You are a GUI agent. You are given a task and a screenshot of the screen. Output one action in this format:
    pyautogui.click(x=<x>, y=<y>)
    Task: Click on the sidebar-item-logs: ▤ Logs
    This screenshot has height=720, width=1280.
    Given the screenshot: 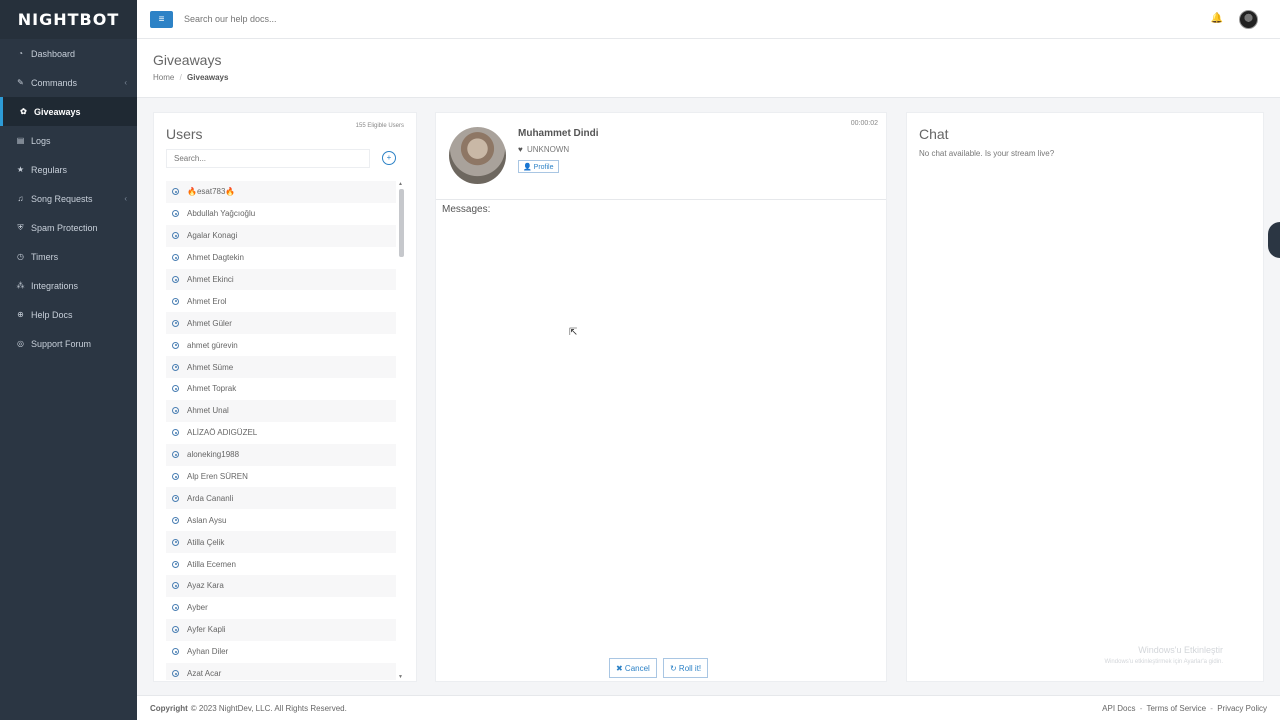 What is the action you would take?
    pyautogui.click(x=68, y=140)
    